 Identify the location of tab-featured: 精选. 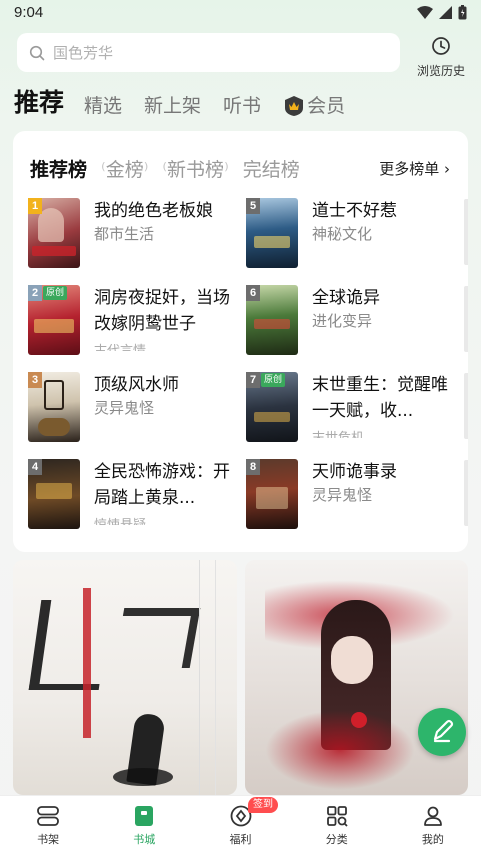
(103, 106).